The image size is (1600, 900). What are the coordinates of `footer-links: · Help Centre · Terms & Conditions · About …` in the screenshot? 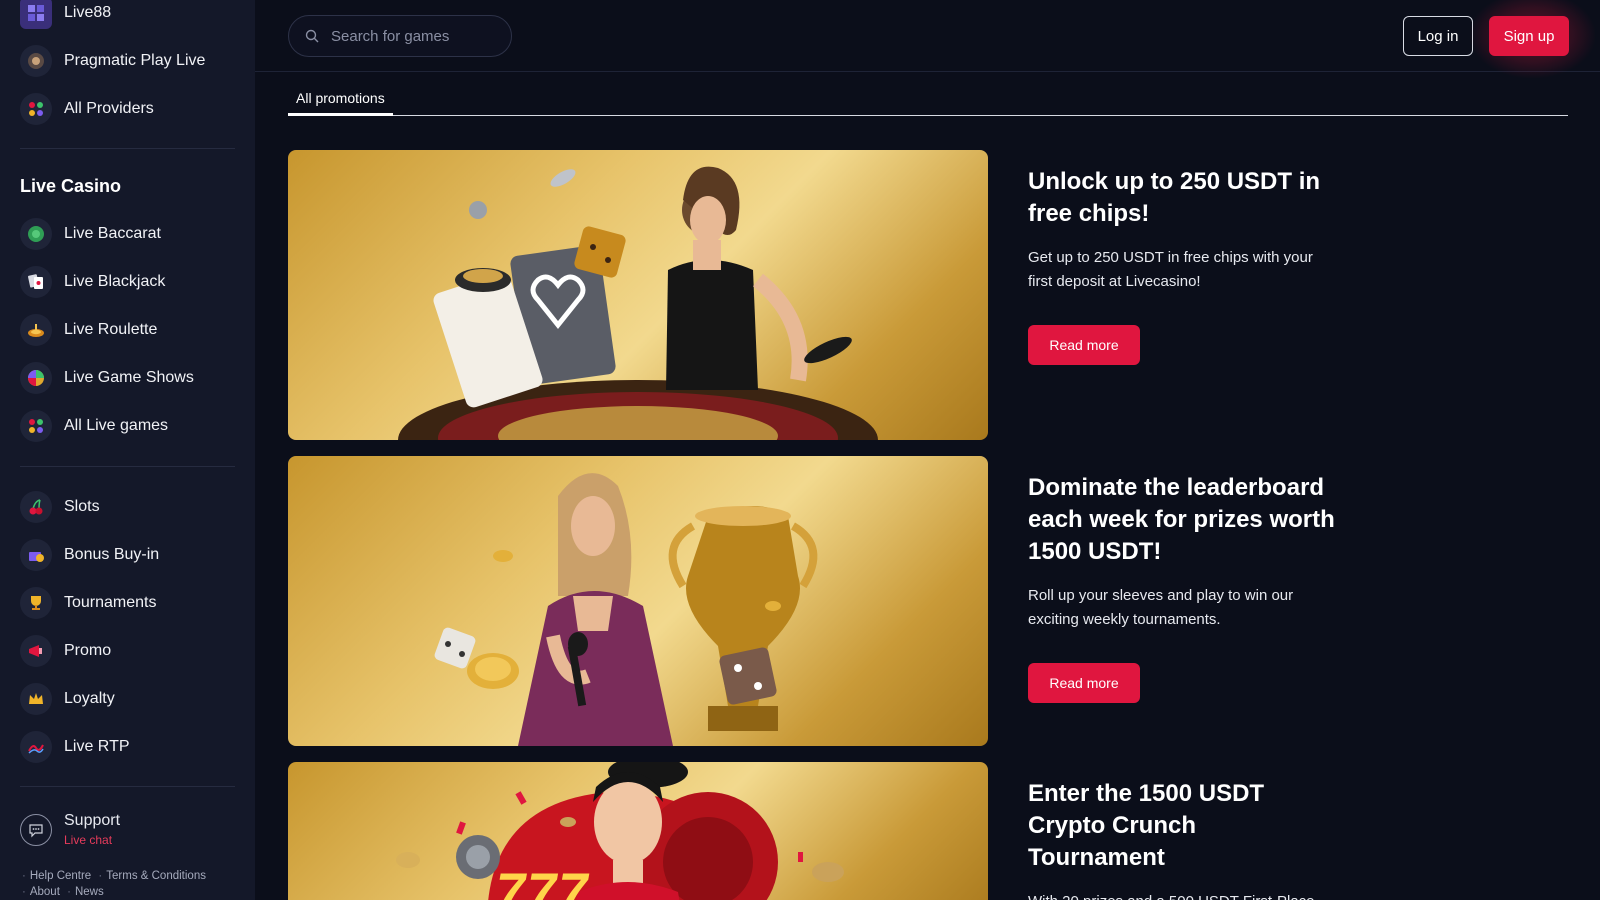 It's located at (114, 884).